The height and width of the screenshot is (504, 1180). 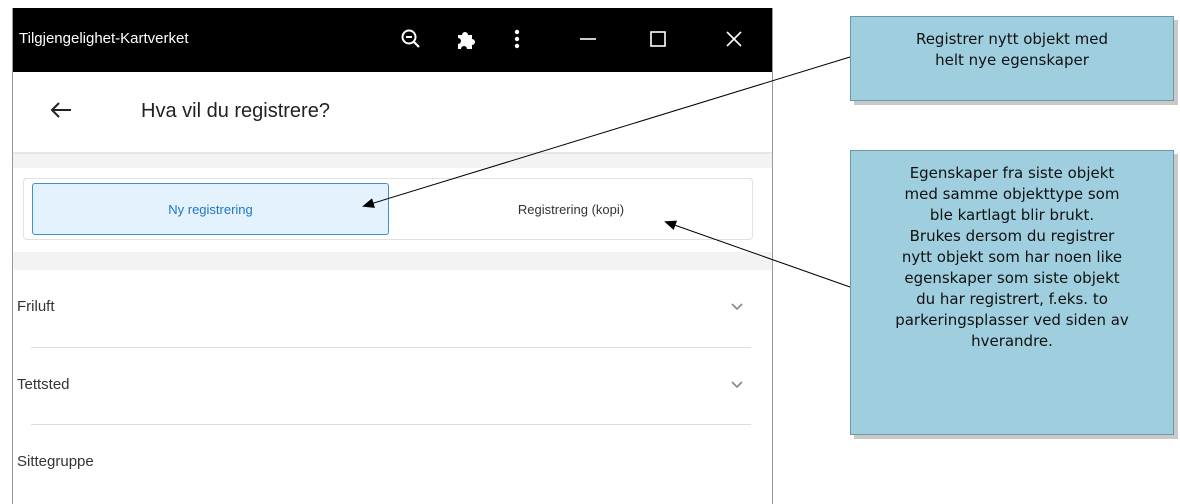 What do you see at coordinates (606, 132) in the screenshot?
I see `arrow-to-new-tab` at bounding box center [606, 132].